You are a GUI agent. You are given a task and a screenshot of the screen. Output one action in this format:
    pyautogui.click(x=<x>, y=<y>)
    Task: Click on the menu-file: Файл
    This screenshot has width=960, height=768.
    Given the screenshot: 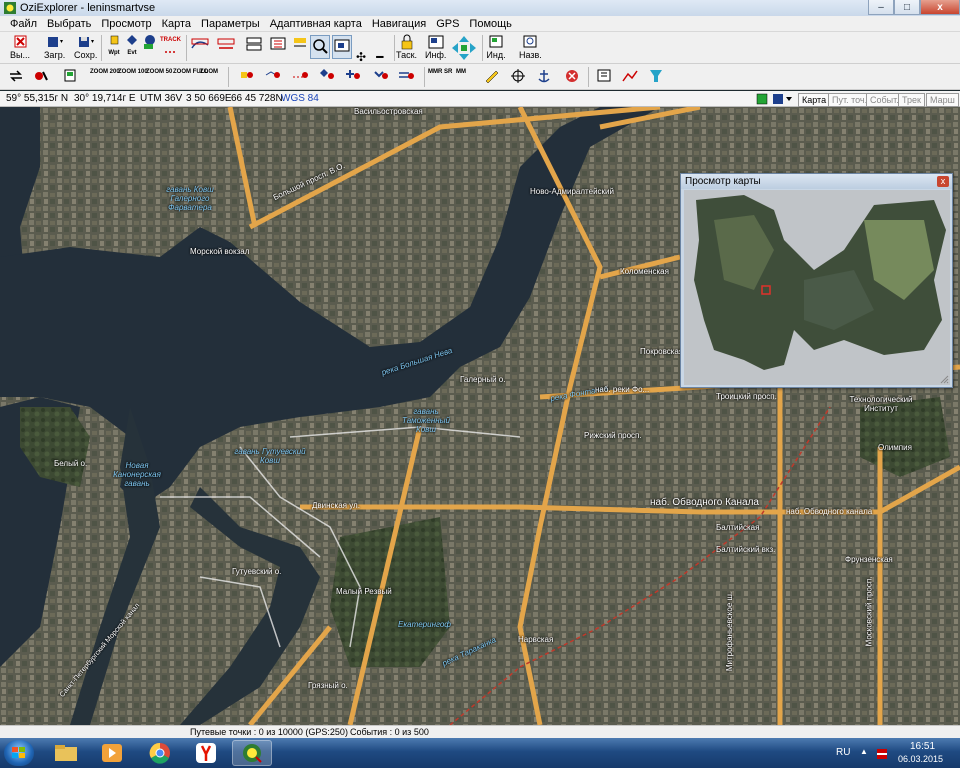 What is the action you would take?
    pyautogui.click(x=23, y=24)
    